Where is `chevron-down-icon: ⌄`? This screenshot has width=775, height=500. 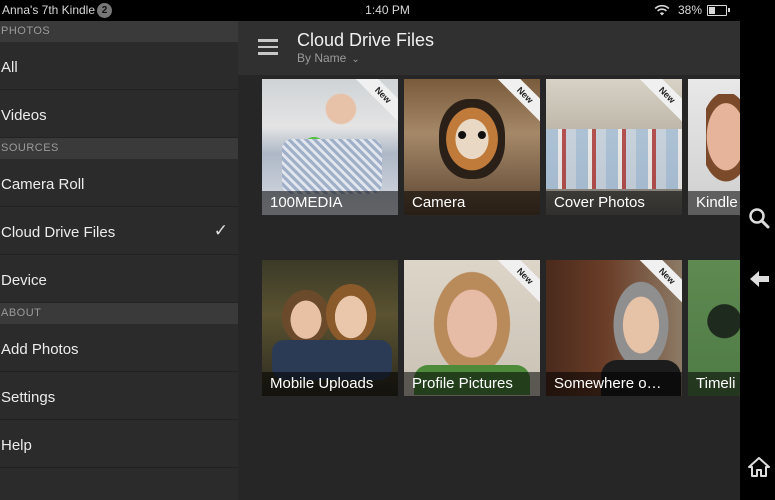
chevron-down-icon: ⌄ is located at coordinates (355, 59).